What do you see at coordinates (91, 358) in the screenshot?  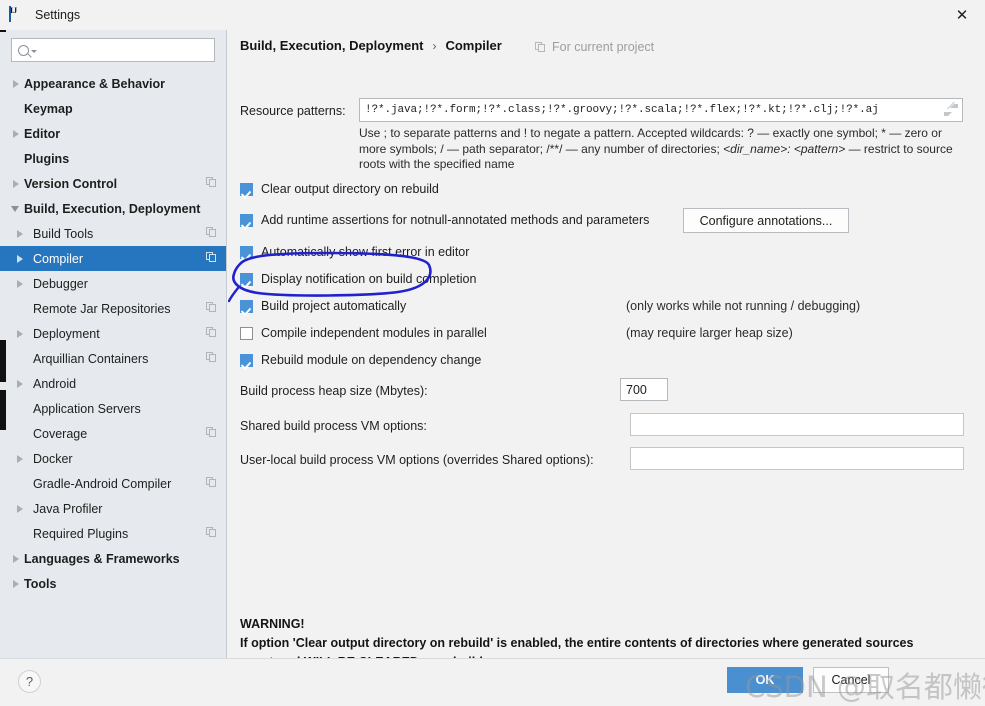 I see `sidebar-item-label: Arquillian Containers` at bounding box center [91, 358].